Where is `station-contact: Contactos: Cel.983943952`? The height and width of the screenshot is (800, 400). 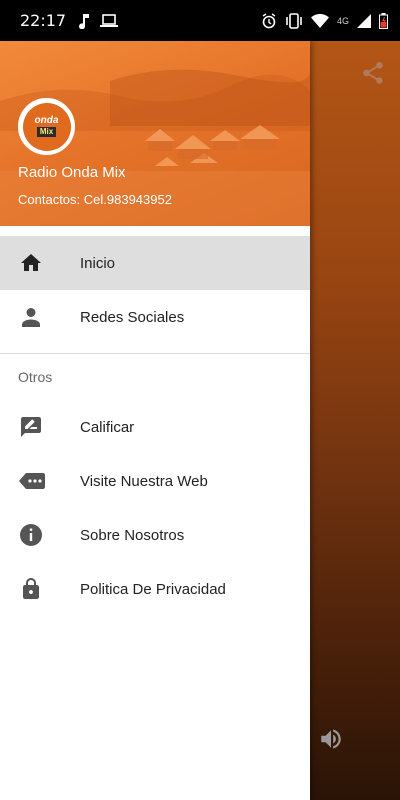
station-contact: Contactos: Cel.983943952 is located at coordinates (95, 199).